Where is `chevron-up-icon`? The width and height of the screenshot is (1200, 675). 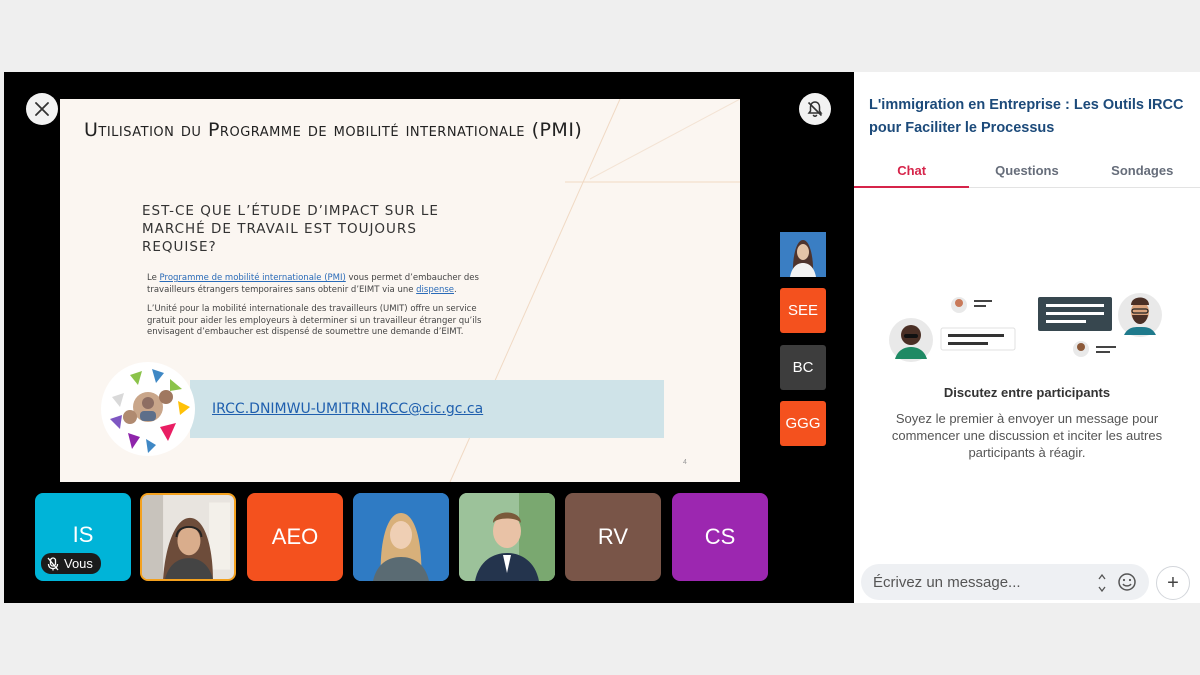
chevron-up-icon is located at coordinates (1102, 577).